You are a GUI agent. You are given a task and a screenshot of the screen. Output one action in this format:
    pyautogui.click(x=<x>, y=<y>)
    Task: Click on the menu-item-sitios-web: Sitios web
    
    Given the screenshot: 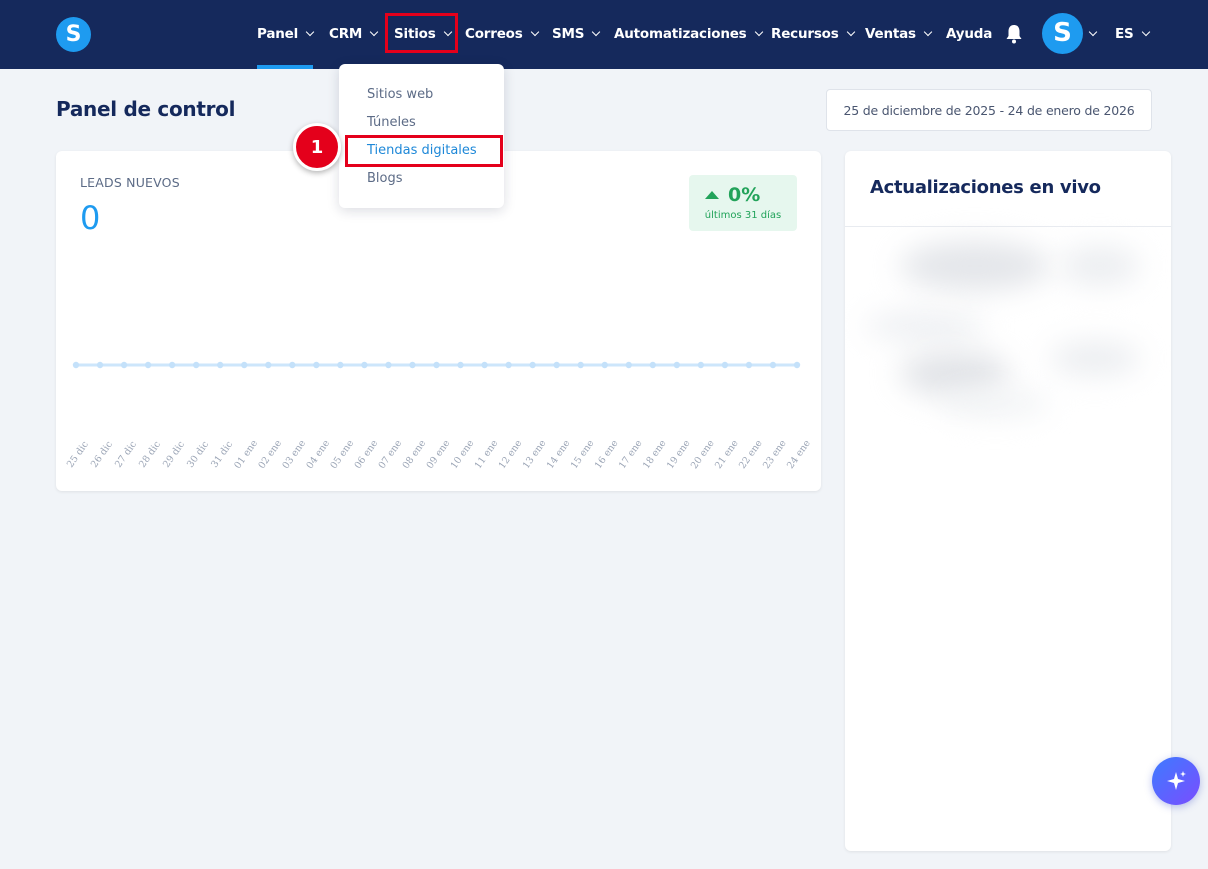 What is the action you would take?
    pyautogui.click(x=400, y=94)
    